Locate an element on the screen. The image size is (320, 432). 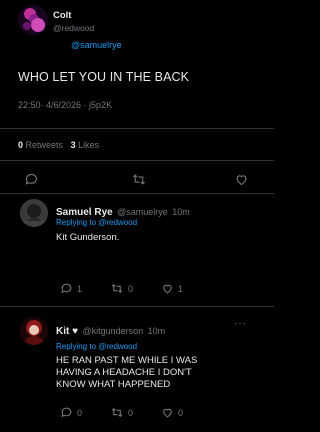
reply-2-like-button: 0 is located at coordinates (172, 412).